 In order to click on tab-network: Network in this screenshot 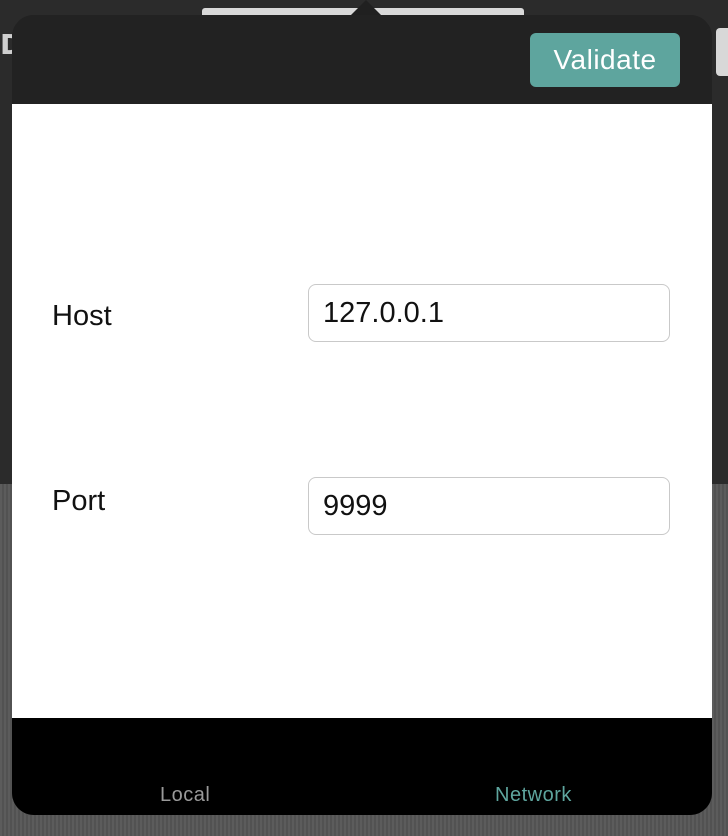, I will do `click(533, 795)`.